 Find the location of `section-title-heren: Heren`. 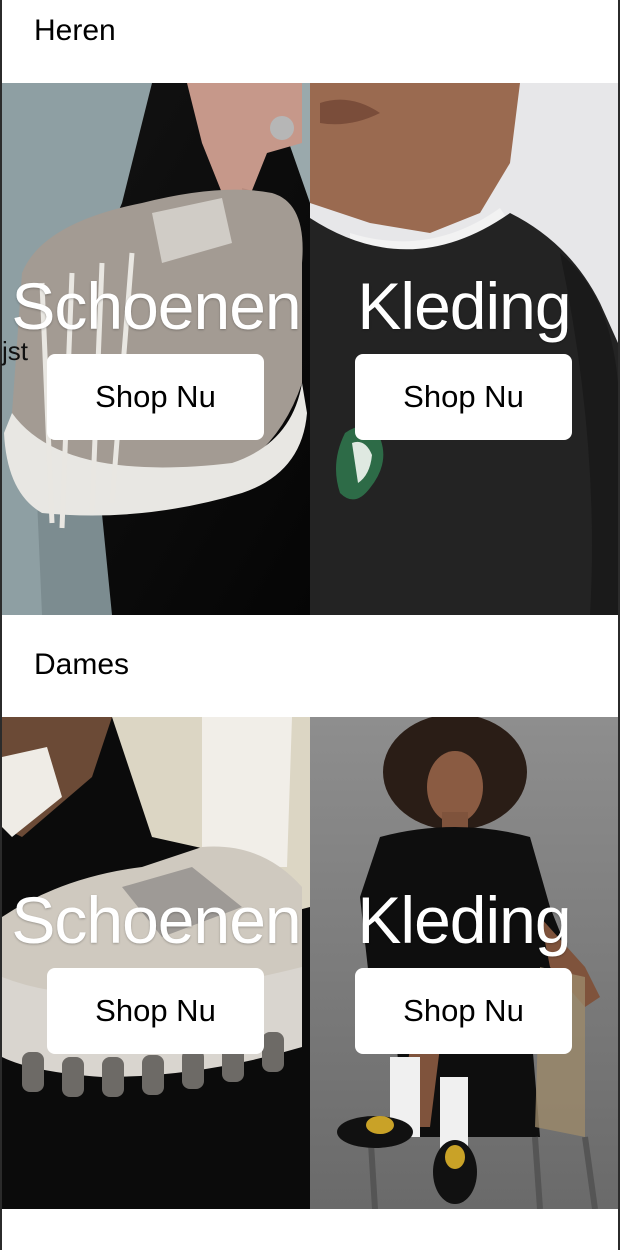

section-title-heren: Heren is located at coordinates (75, 30).